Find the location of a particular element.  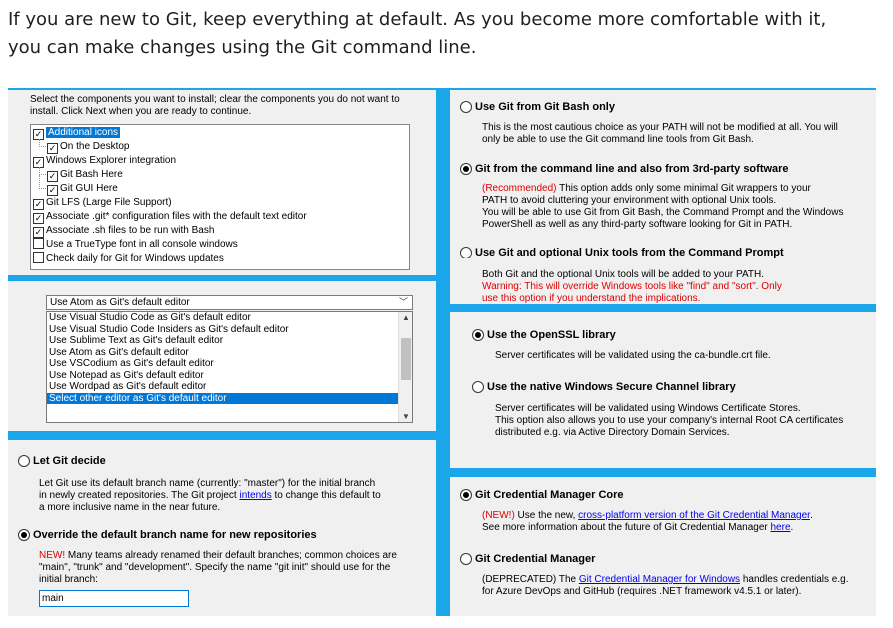

editor-option: Use Atom as Git's default editor is located at coordinates (229, 353).